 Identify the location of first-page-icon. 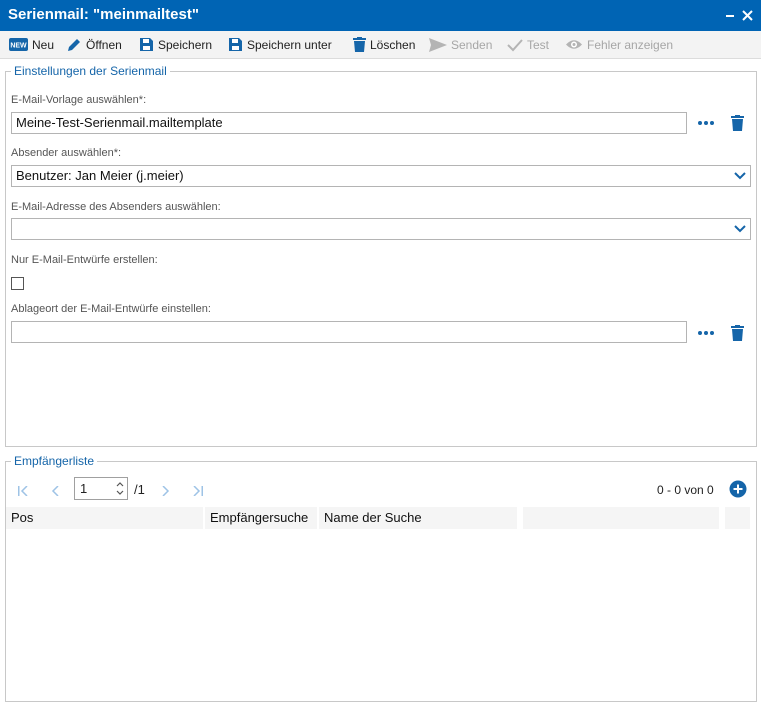
(23, 491).